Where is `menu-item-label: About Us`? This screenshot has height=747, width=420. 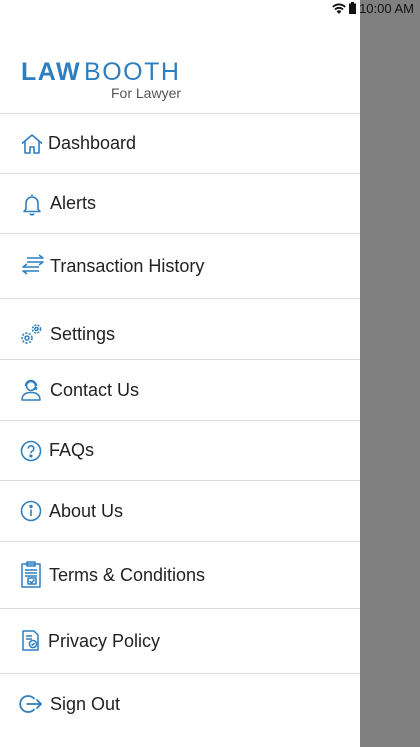
menu-item-label: About Us is located at coordinates (86, 510).